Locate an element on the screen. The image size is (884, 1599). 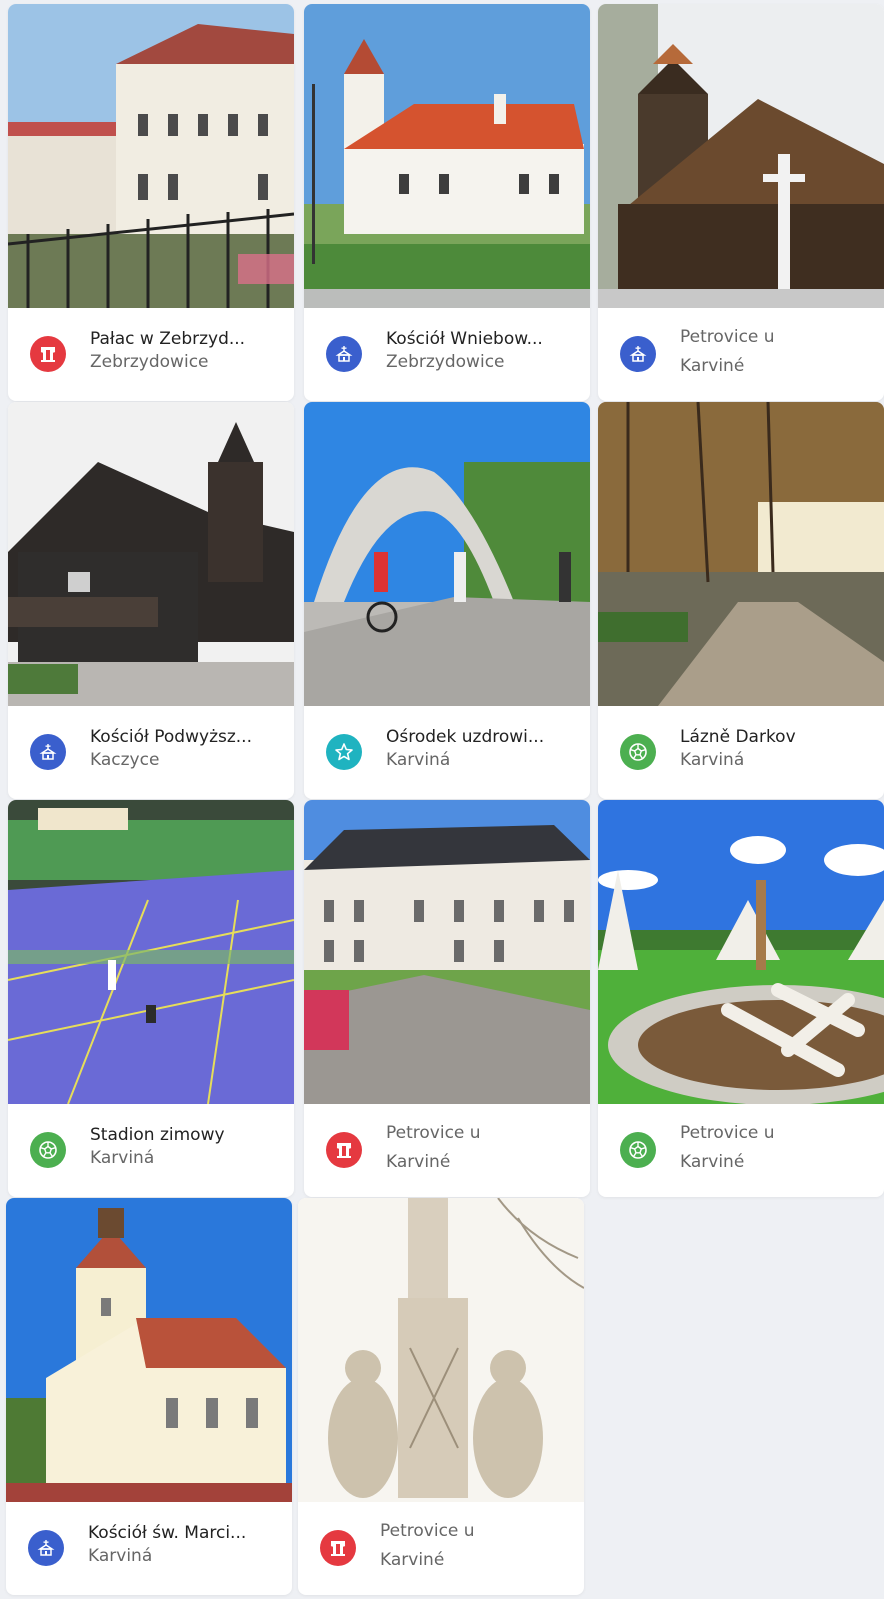
attraction-card: Ośrodek uzdrowi... Karviná is located at coordinates (447, 600).